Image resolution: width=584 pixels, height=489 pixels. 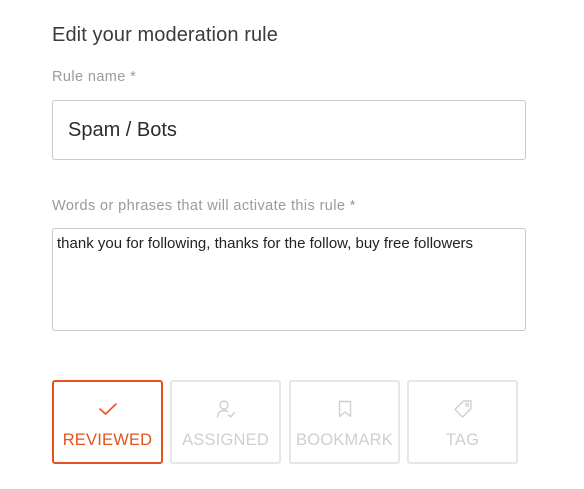 I want to click on tag-icon, so click(x=462, y=409).